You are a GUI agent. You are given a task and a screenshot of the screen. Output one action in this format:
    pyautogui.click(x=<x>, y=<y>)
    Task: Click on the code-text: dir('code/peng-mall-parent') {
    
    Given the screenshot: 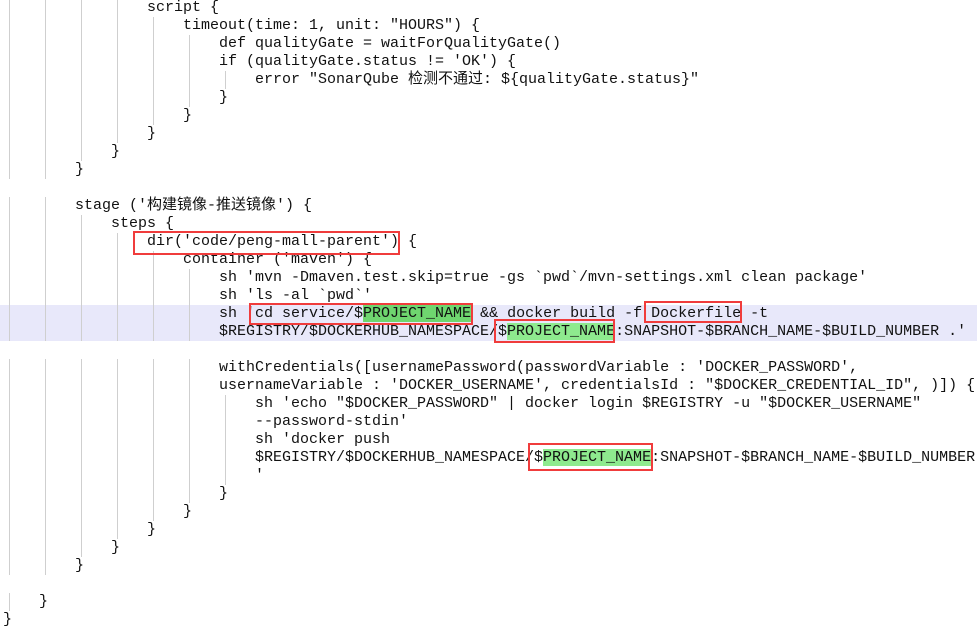 What is the action you would take?
    pyautogui.click(x=282, y=241)
    